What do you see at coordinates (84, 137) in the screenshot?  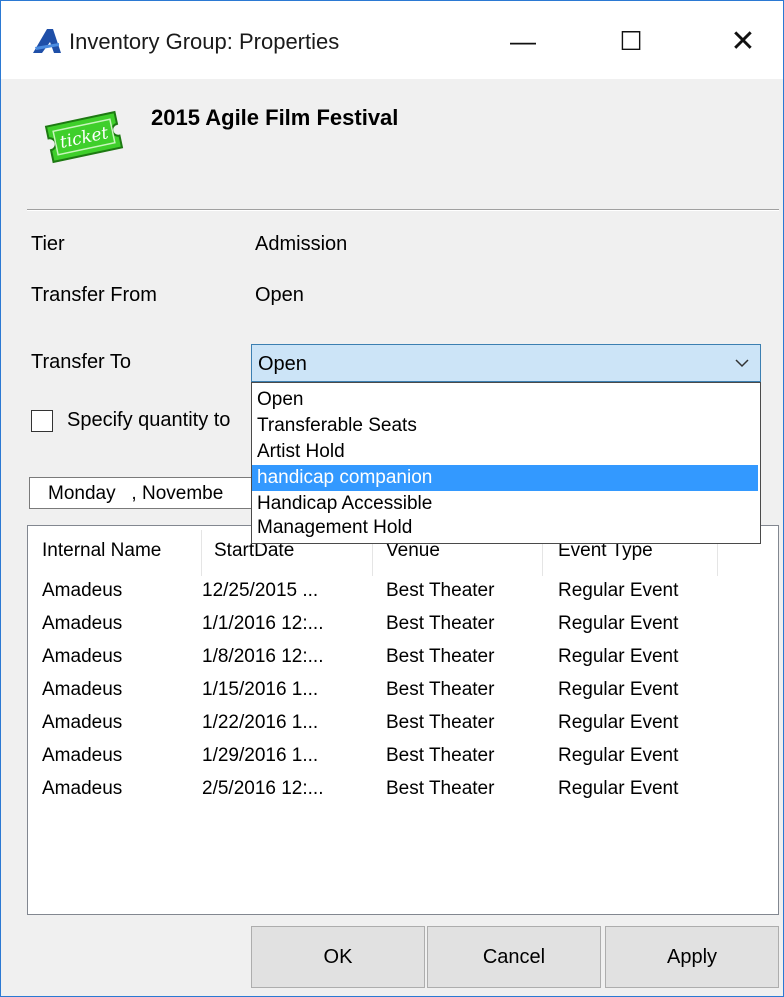 I see `ticket-icon: ticket` at bounding box center [84, 137].